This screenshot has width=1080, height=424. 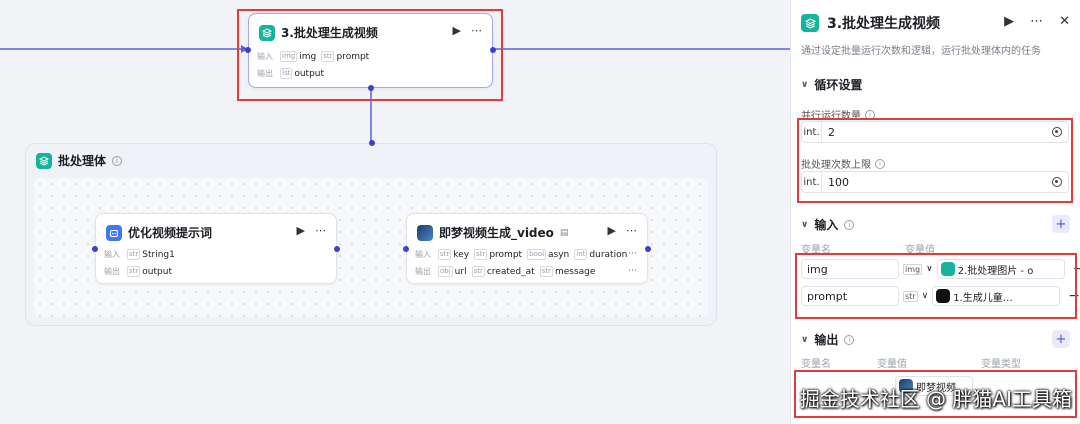 I want to click on input-section-header: ∨ 输入 i, so click(x=828, y=224).